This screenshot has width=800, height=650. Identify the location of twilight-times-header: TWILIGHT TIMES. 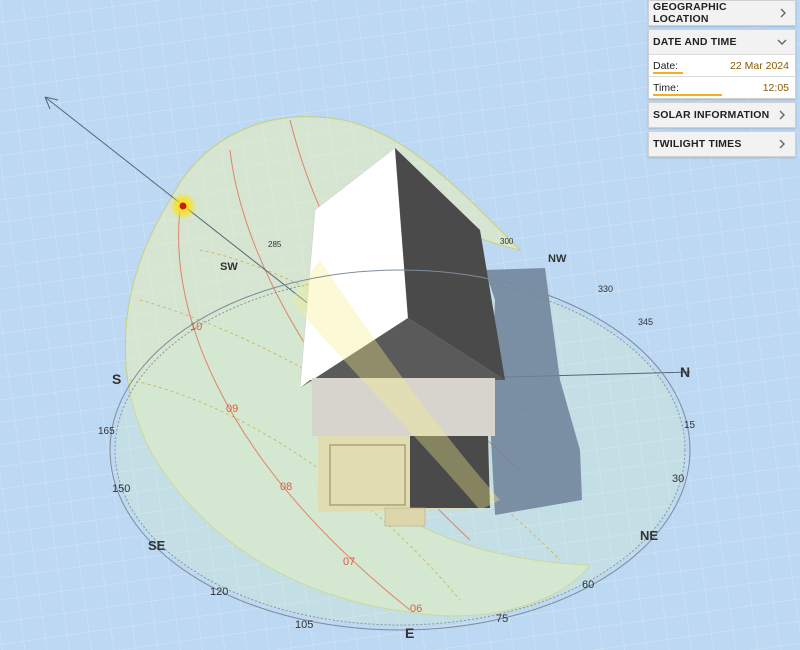
(722, 144).